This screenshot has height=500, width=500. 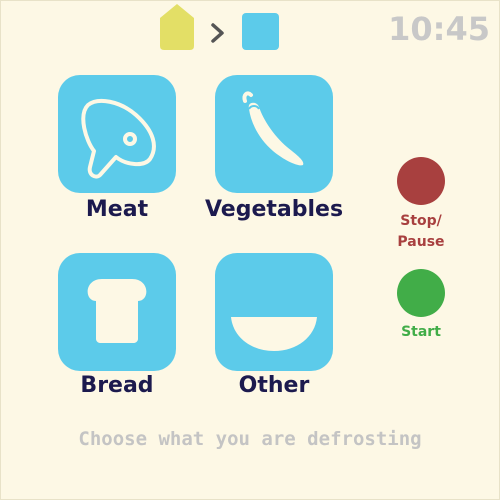 I want to click on current-step-square-icon, so click(x=260, y=31).